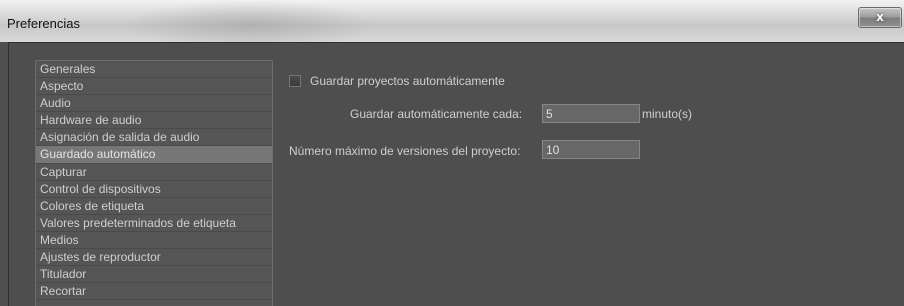 The width and height of the screenshot is (904, 306). Describe the element at coordinates (405, 151) in the screenshot. I see `max-versions-label: Número máximo de versiones del proyecto:` at that location.